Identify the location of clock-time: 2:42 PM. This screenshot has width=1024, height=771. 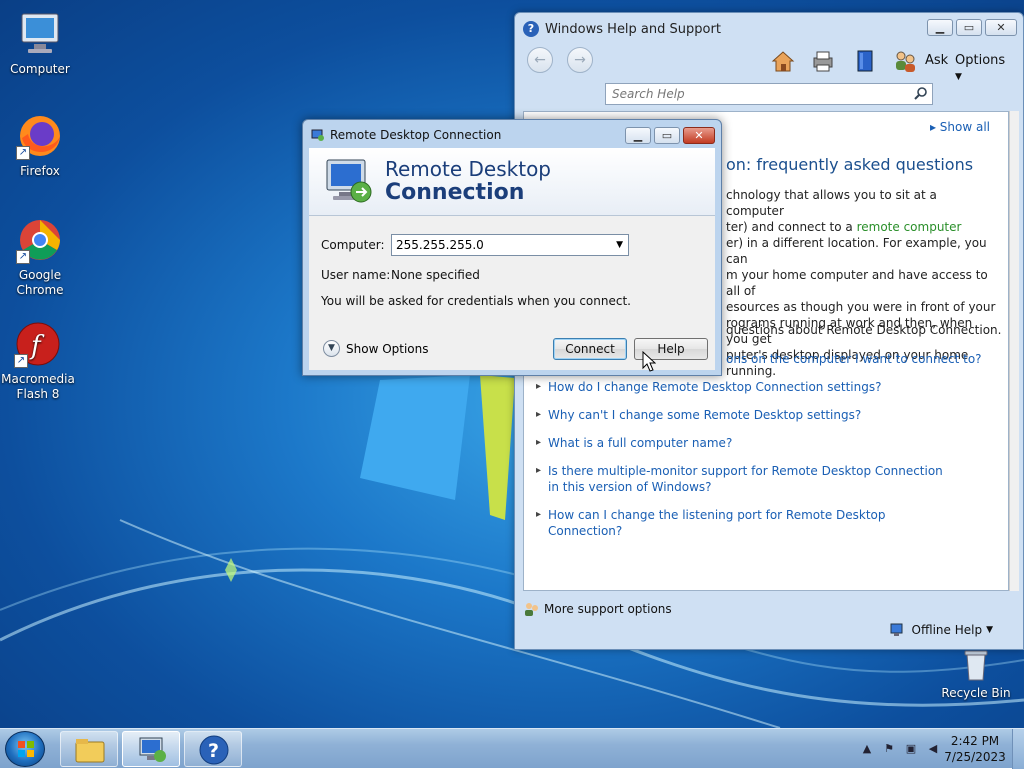
(975, 741).